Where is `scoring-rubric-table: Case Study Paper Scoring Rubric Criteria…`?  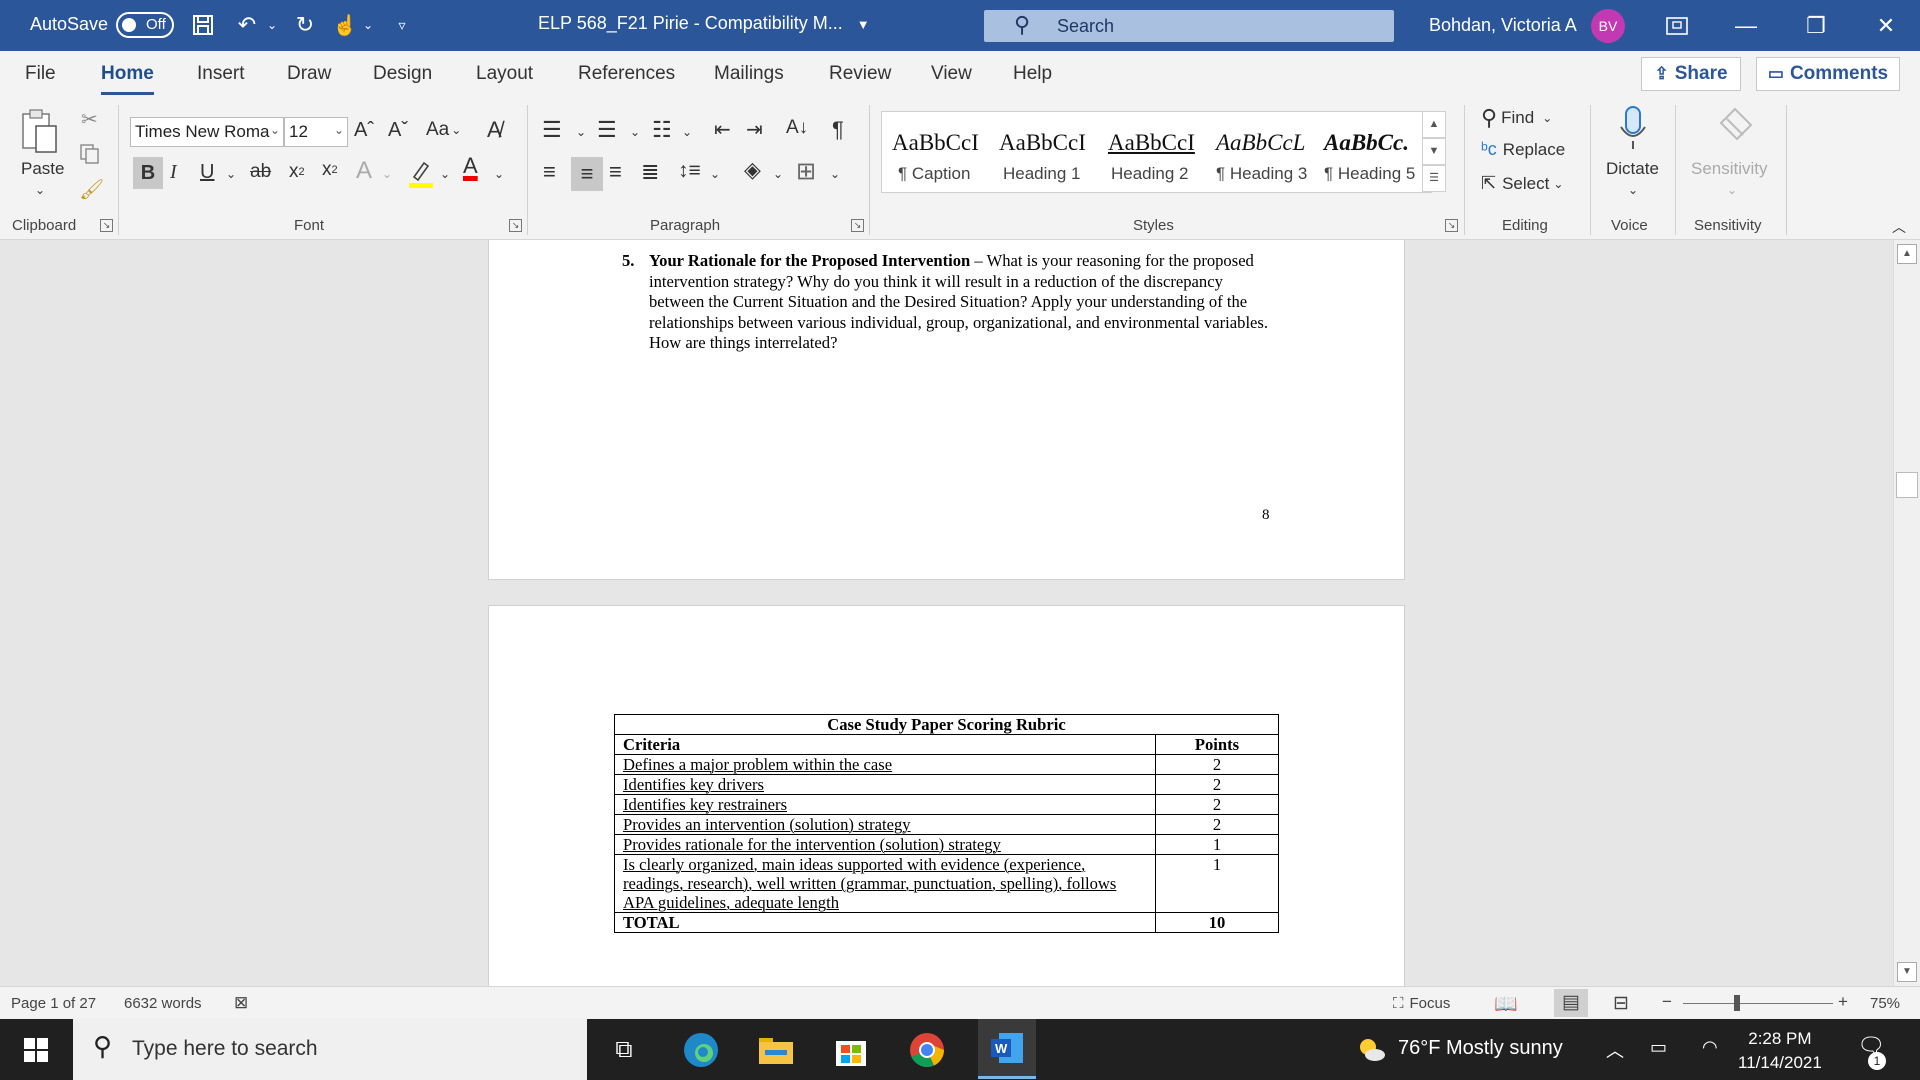
scoring-rubric-table: Case Study Paper Scoring Rubric Criteria… is located at coordinates (946, 823).